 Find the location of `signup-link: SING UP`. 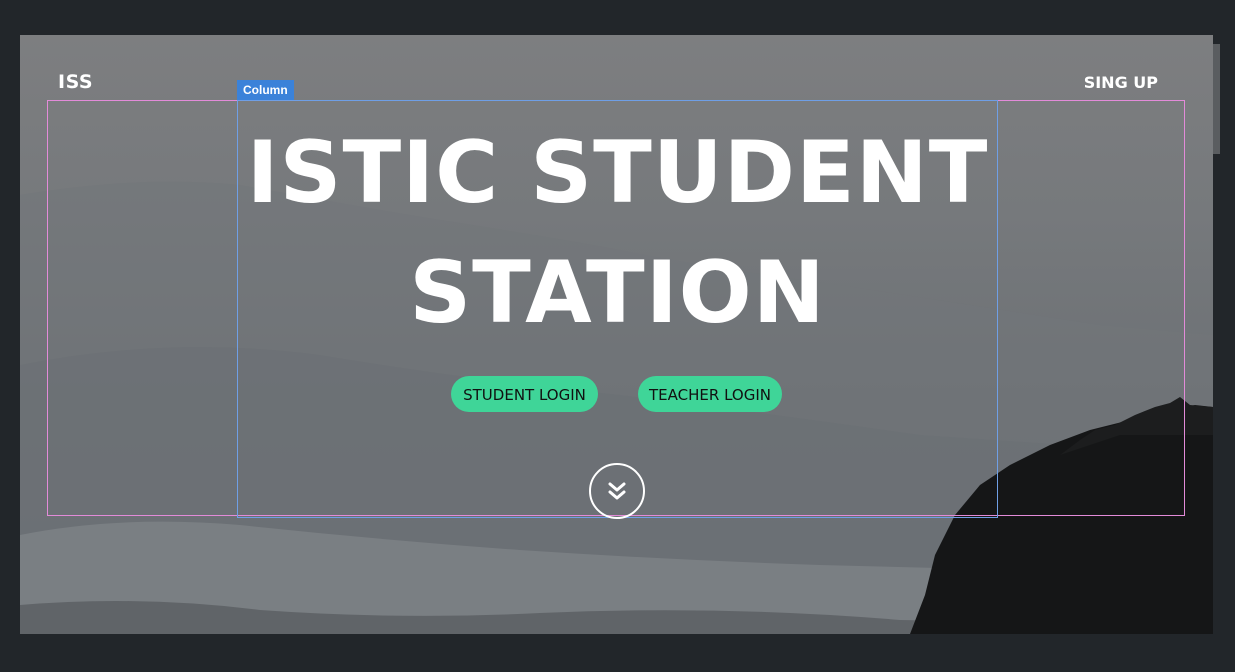

signup-link: SING UP is located at coordinates (1121, 82).